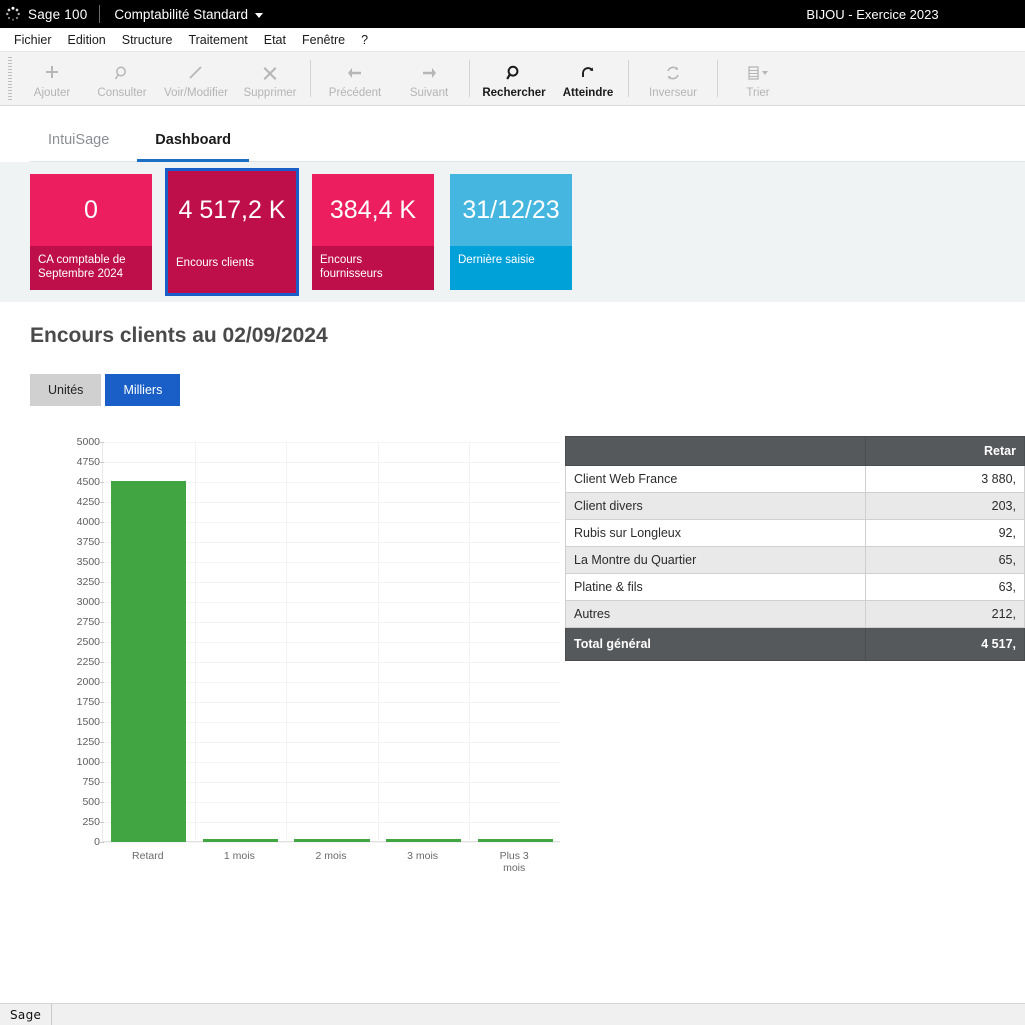 This screenshot has height=1025, width=1025. What do you see at coordinates (795, 560) in the screenshot?
I see `table-row: La Montre du Quartier 65,` at bounding box center [795, 560].